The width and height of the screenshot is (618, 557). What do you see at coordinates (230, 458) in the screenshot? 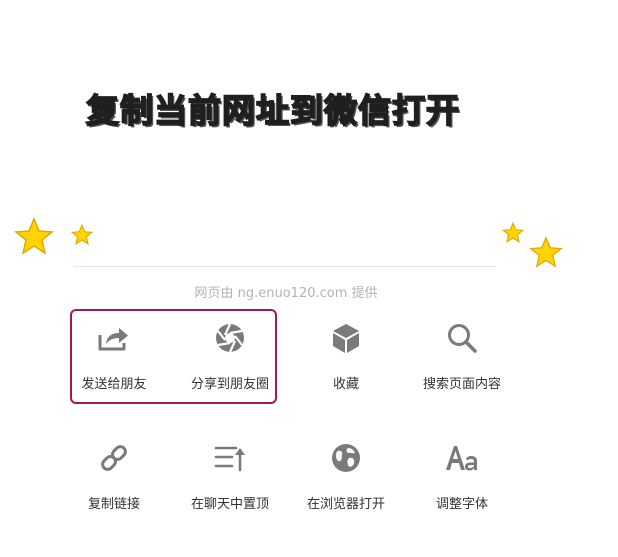
I see `pin-top-icon` at bounding box center [230, 458].